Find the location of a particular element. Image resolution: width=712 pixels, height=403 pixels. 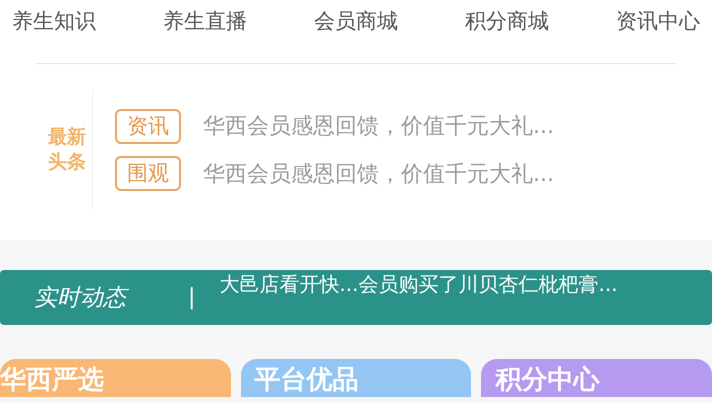

nav-tab: 资讯中心 is located at coordinates (658, 20).